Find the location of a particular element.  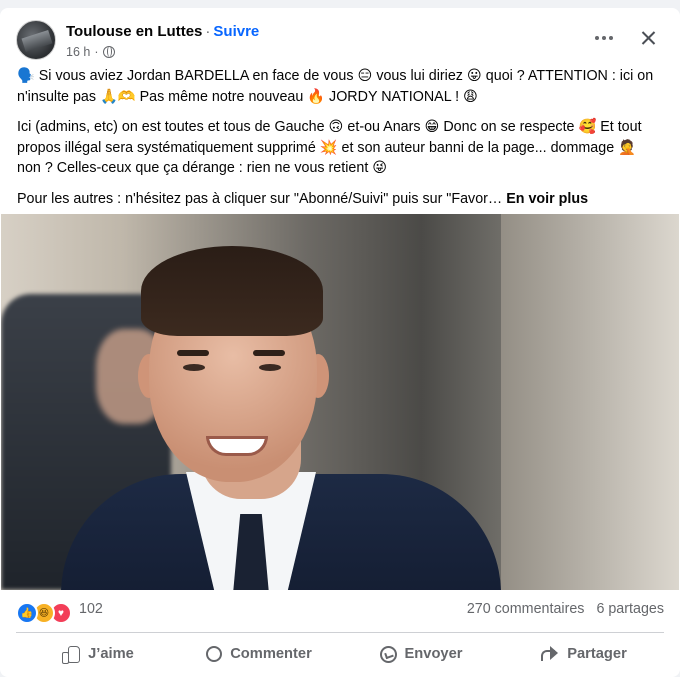

action-bar: J’aime Commenter Envoyer Partager is located at coordinates (340, 654).